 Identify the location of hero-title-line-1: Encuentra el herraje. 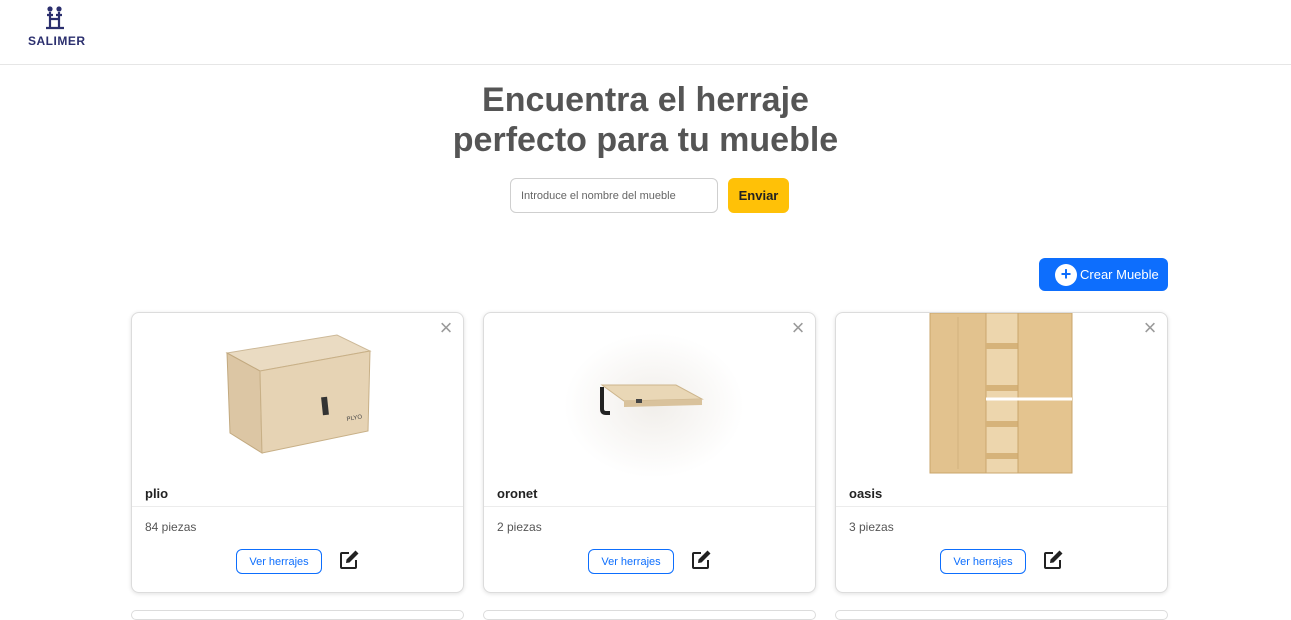
(645, 100).